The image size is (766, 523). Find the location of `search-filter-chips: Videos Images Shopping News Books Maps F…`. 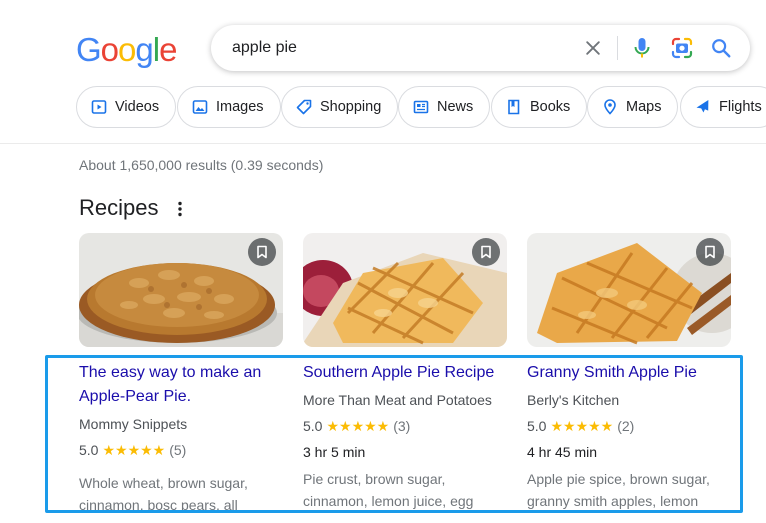

search-filter-chips: Videos Images Shopping News Books Maps F… is located at coordinates (421, 107).